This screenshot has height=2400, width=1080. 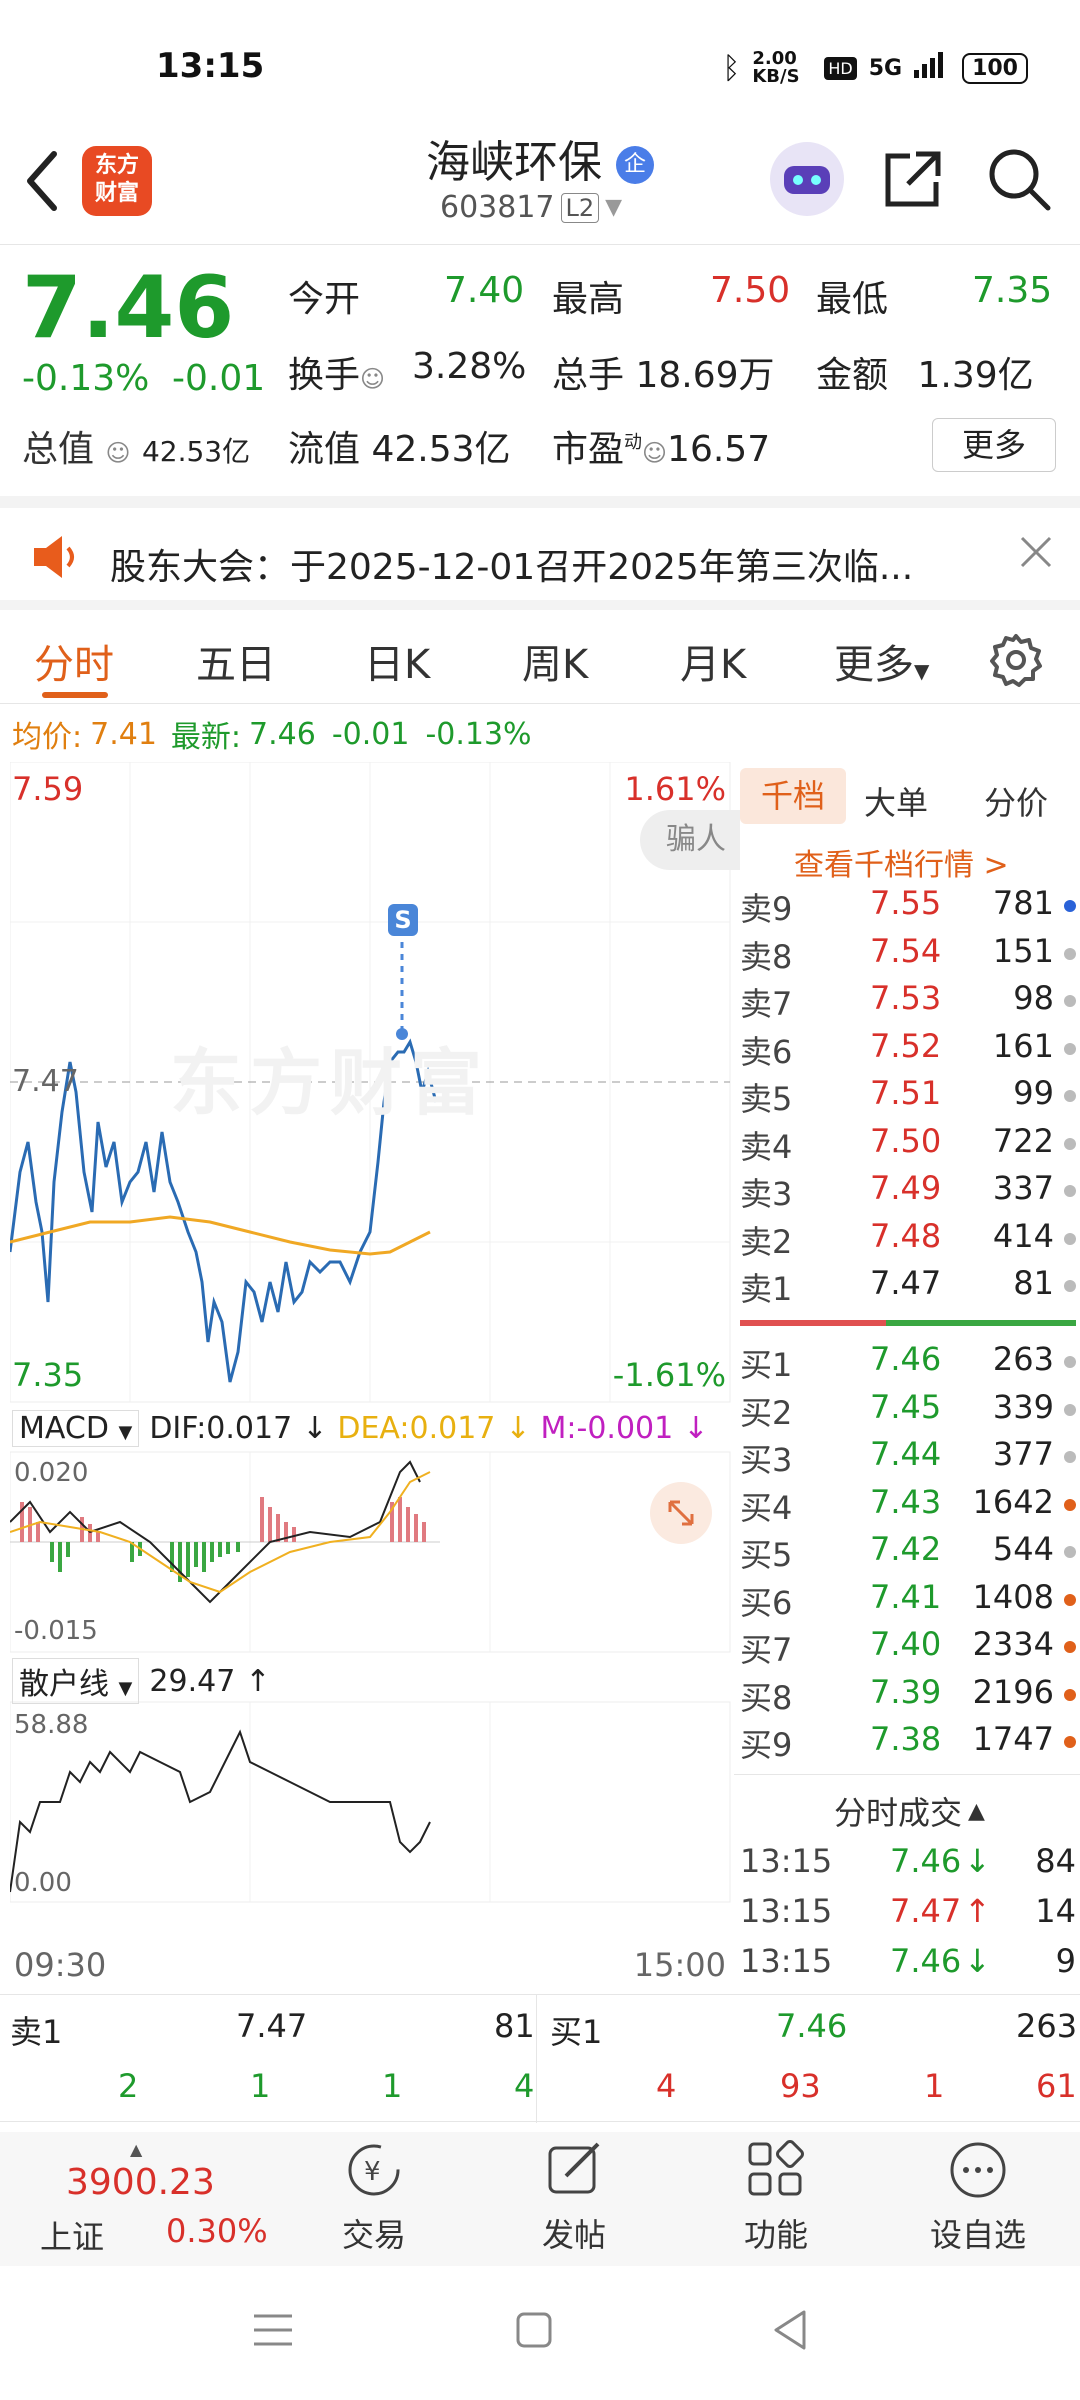 I want to click on floating-tag: 骗人, so click(x=690, y=840).